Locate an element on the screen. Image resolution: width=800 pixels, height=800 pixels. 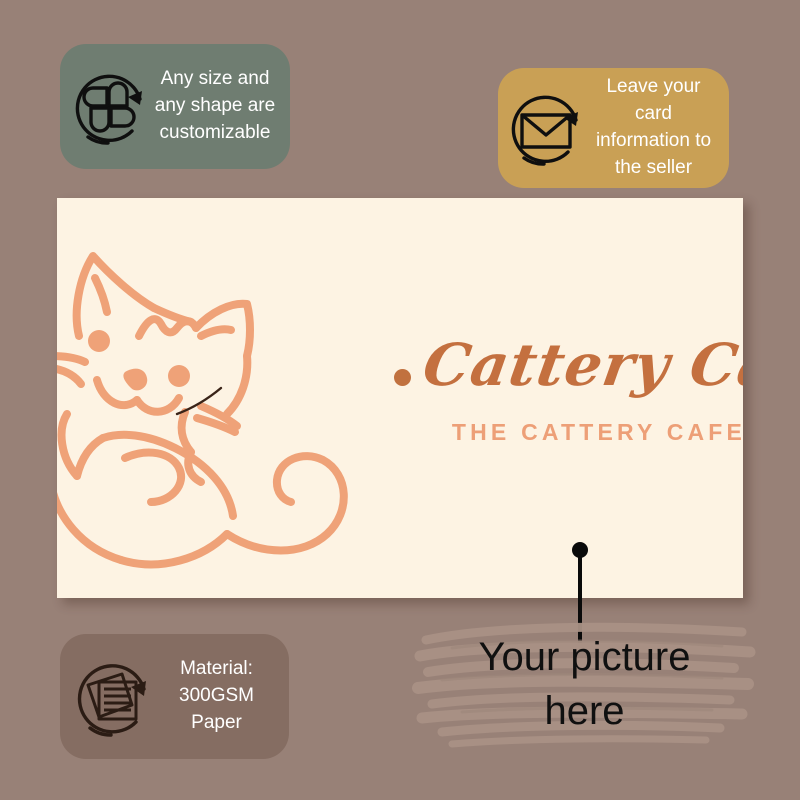
envelope-refresh-icon is located at coordinates (546, 128).